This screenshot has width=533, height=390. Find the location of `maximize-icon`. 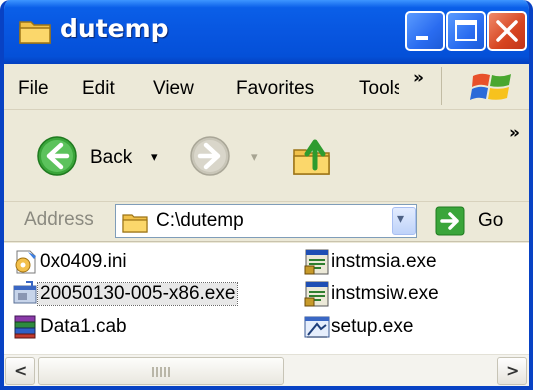

maximize-icon is located at coordinates (466, 30).